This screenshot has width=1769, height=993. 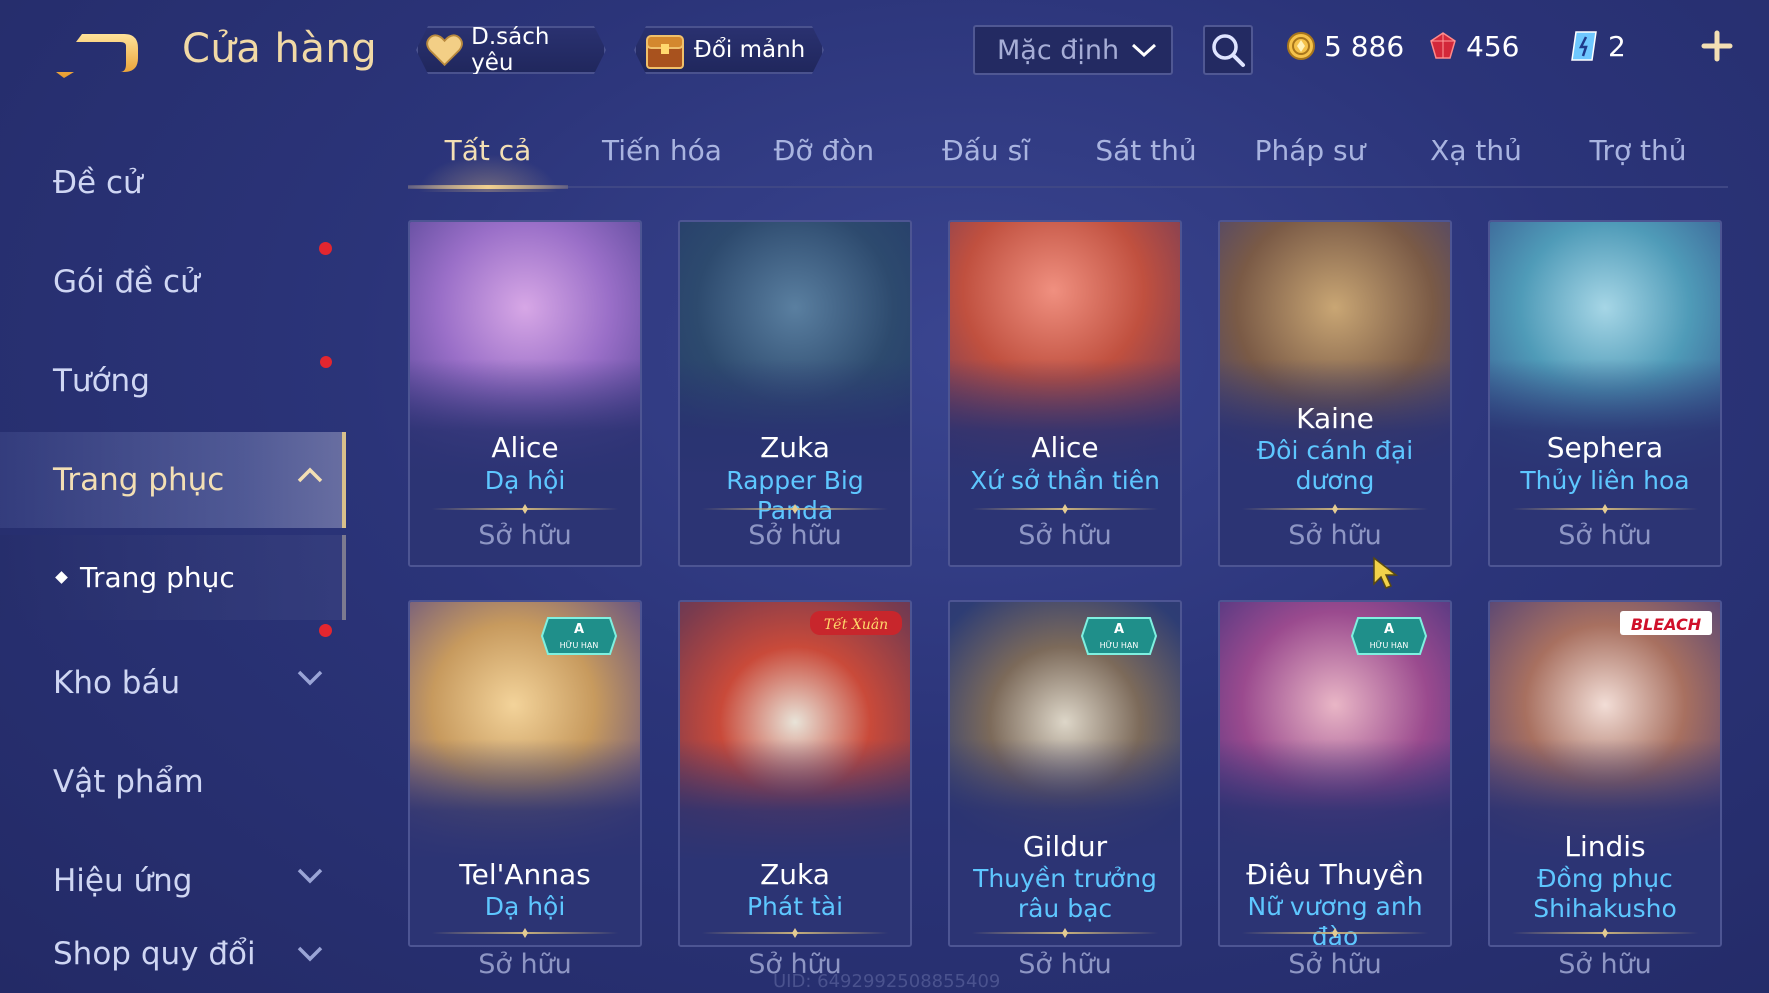 What do you see at coordinates (173, 480) in the screenshot?
I see `sidebar-item-skins: Trang phục` at bounding box center [173, 480].